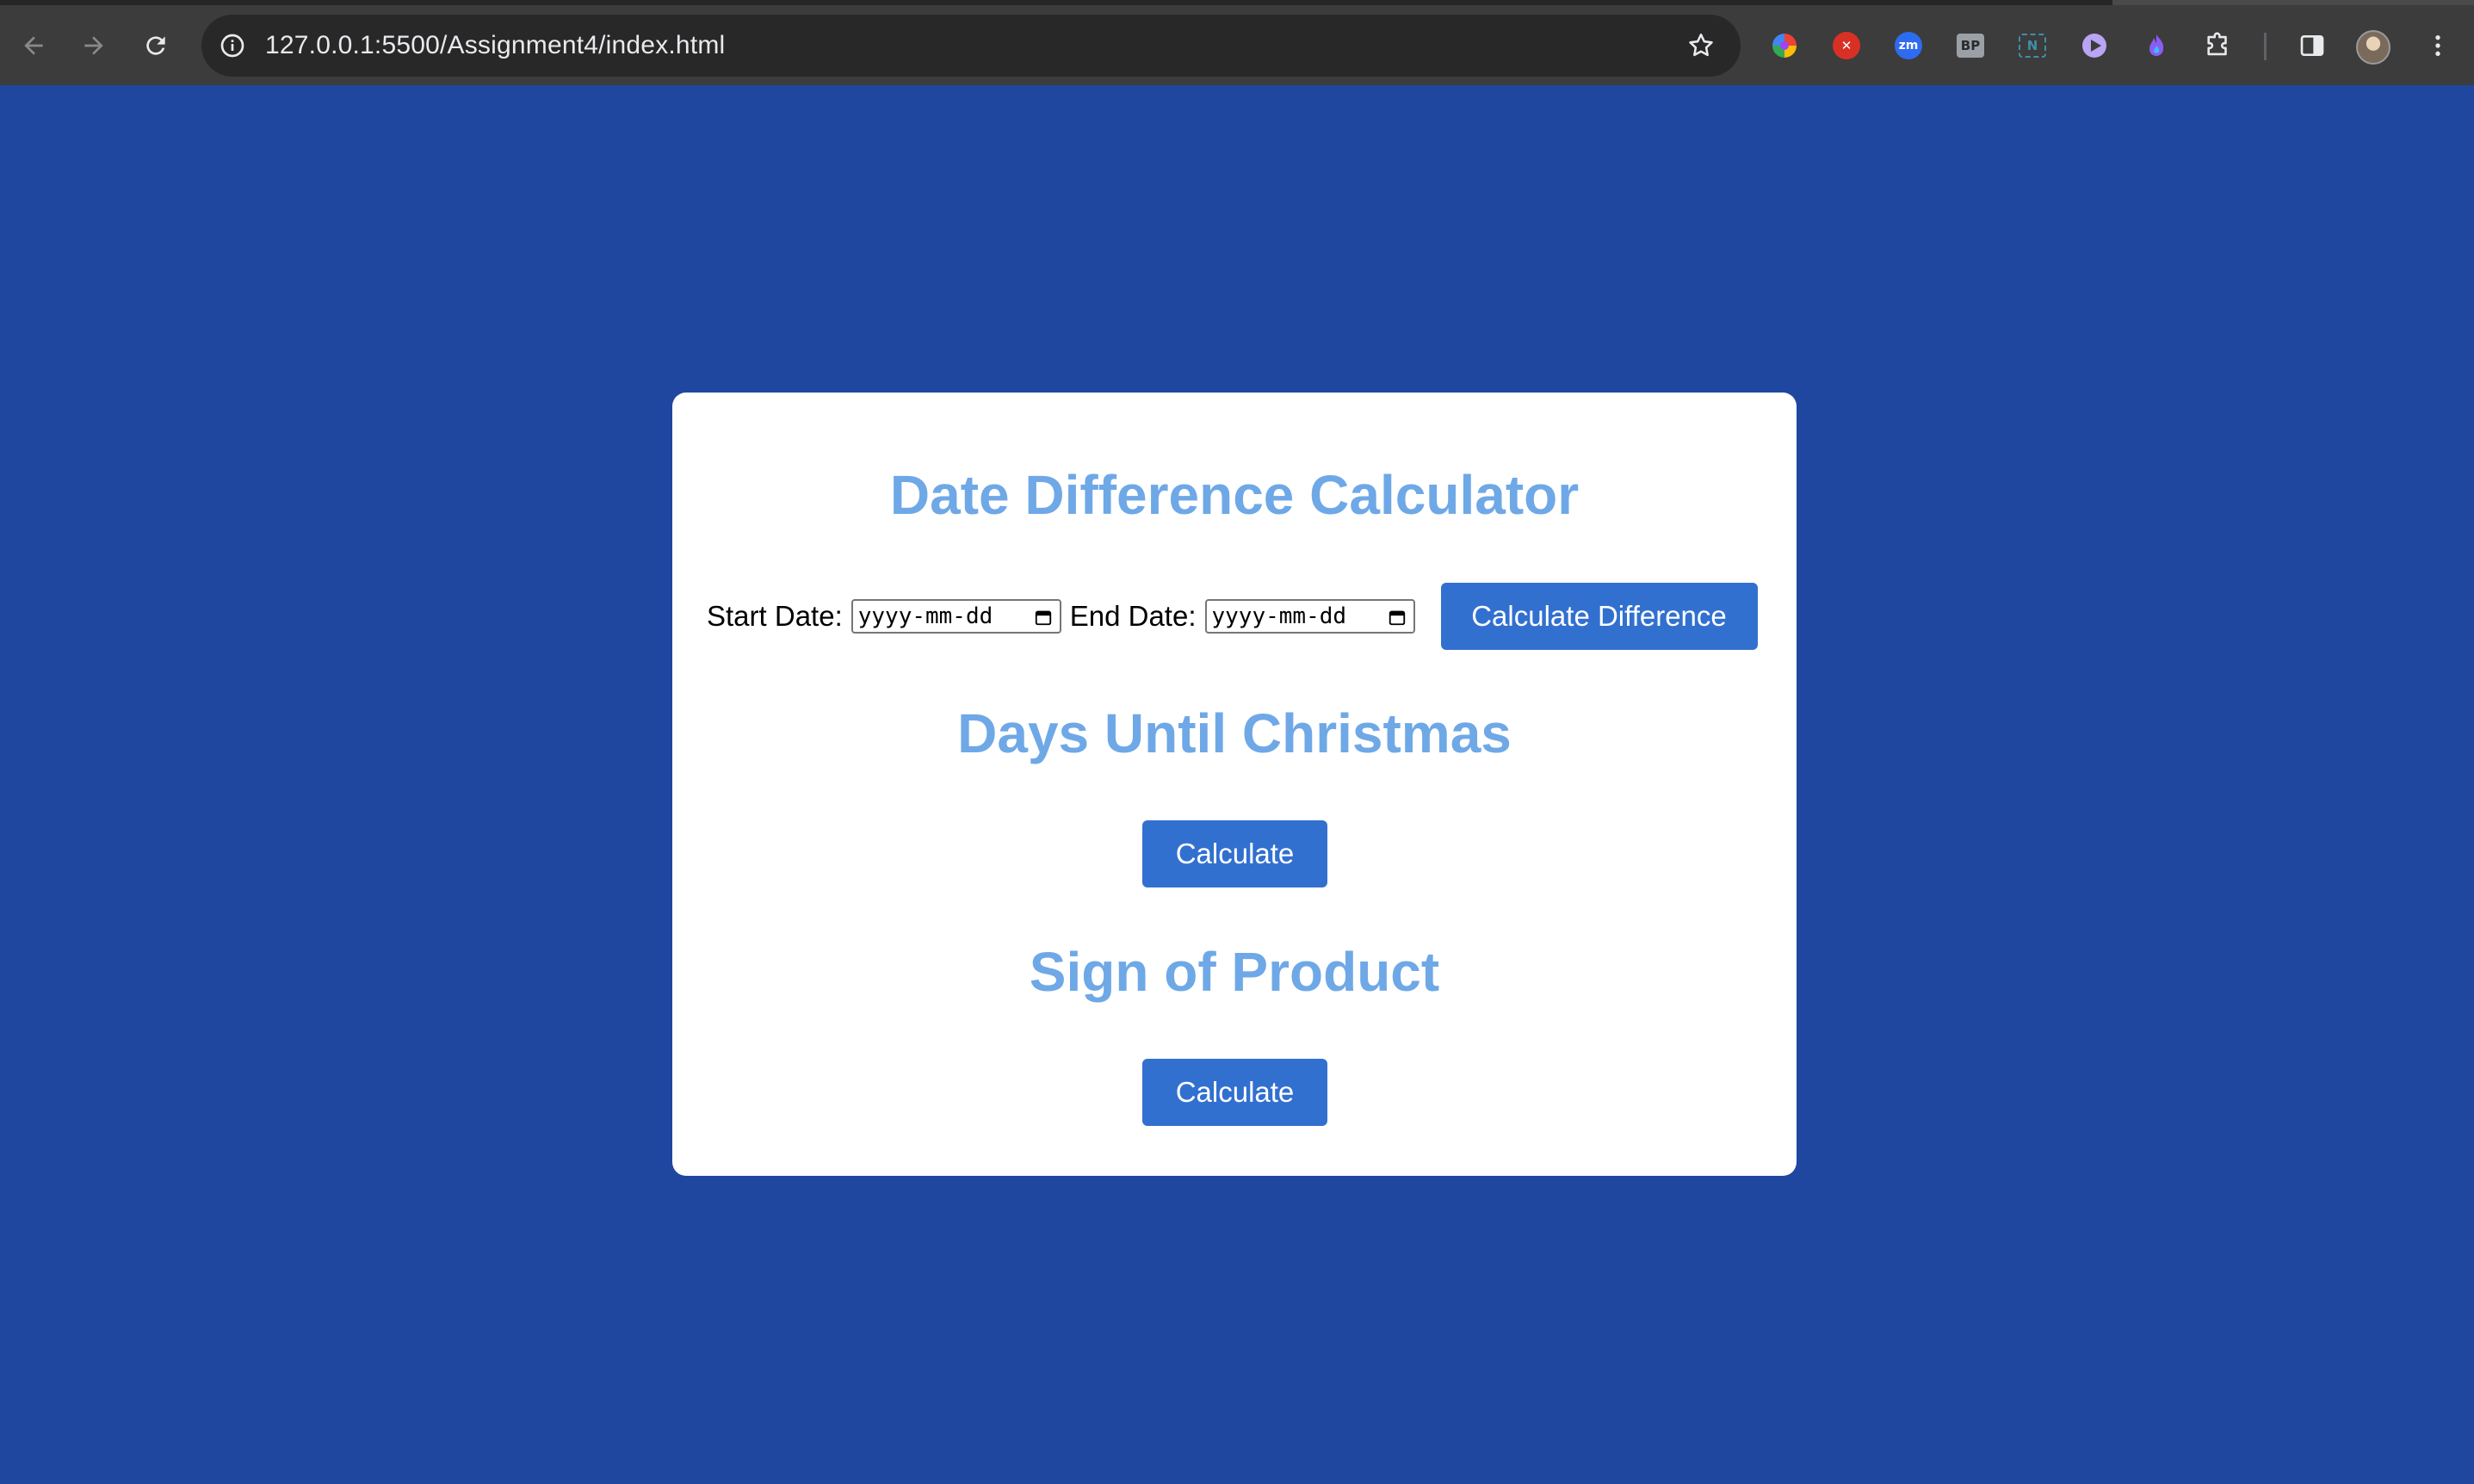 The width and height of the screenshot is (2474, 1484). I want to click on reload-button, so click(156, 45).